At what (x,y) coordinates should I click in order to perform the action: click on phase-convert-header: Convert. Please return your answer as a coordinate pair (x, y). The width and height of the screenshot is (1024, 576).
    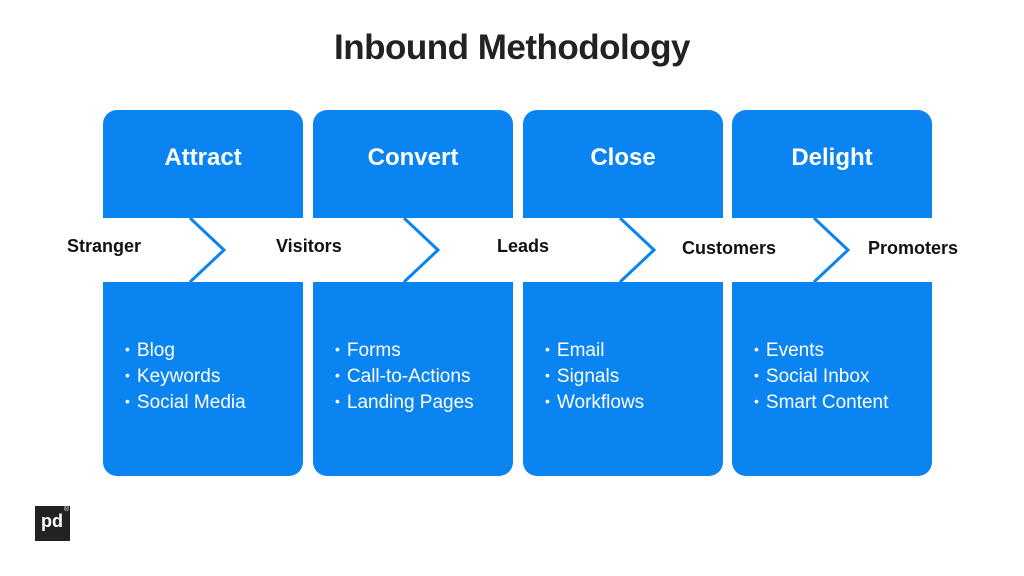
    Looking at the image, I should click on (413, 164).